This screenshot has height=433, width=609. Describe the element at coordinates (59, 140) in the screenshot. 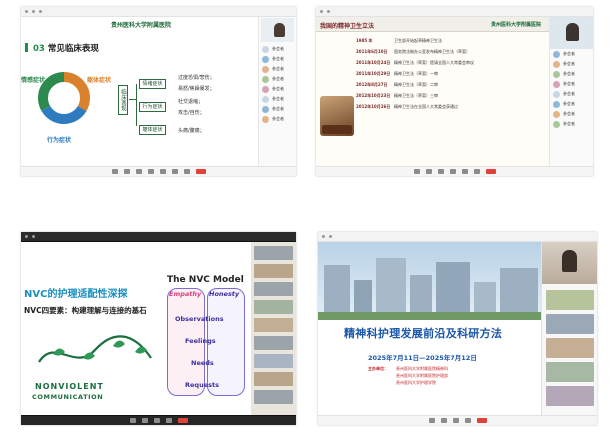

I see `segment-label: 行为症状` at that location.